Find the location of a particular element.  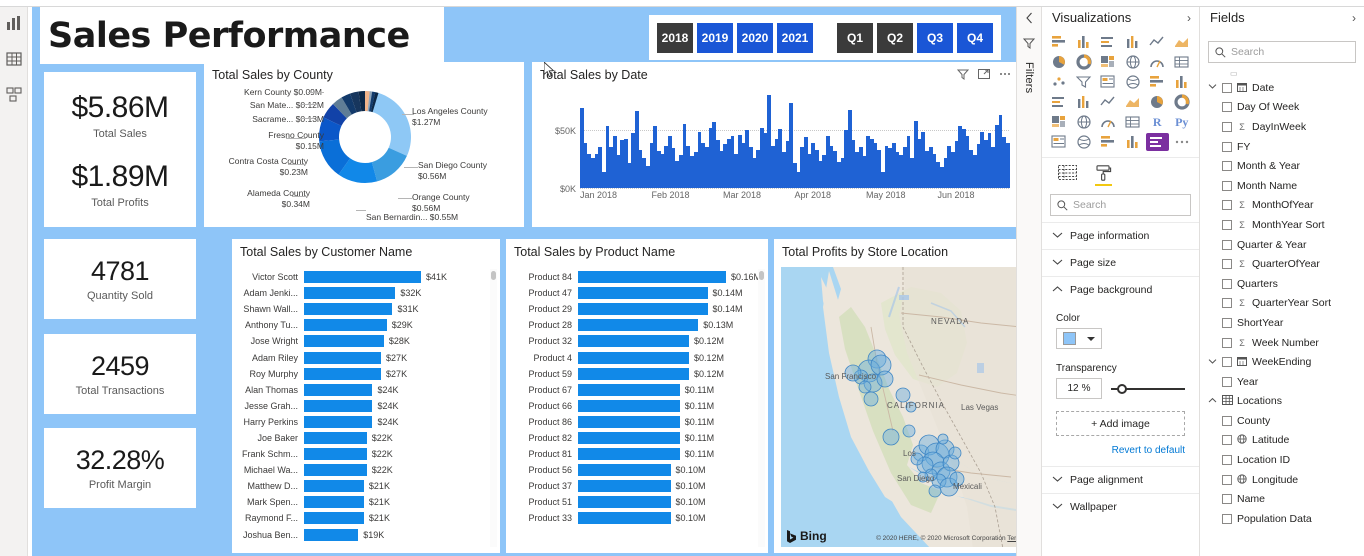

fields-field-monthofyear: Σ MonthOfYear is located at coordinates (1282, 206).